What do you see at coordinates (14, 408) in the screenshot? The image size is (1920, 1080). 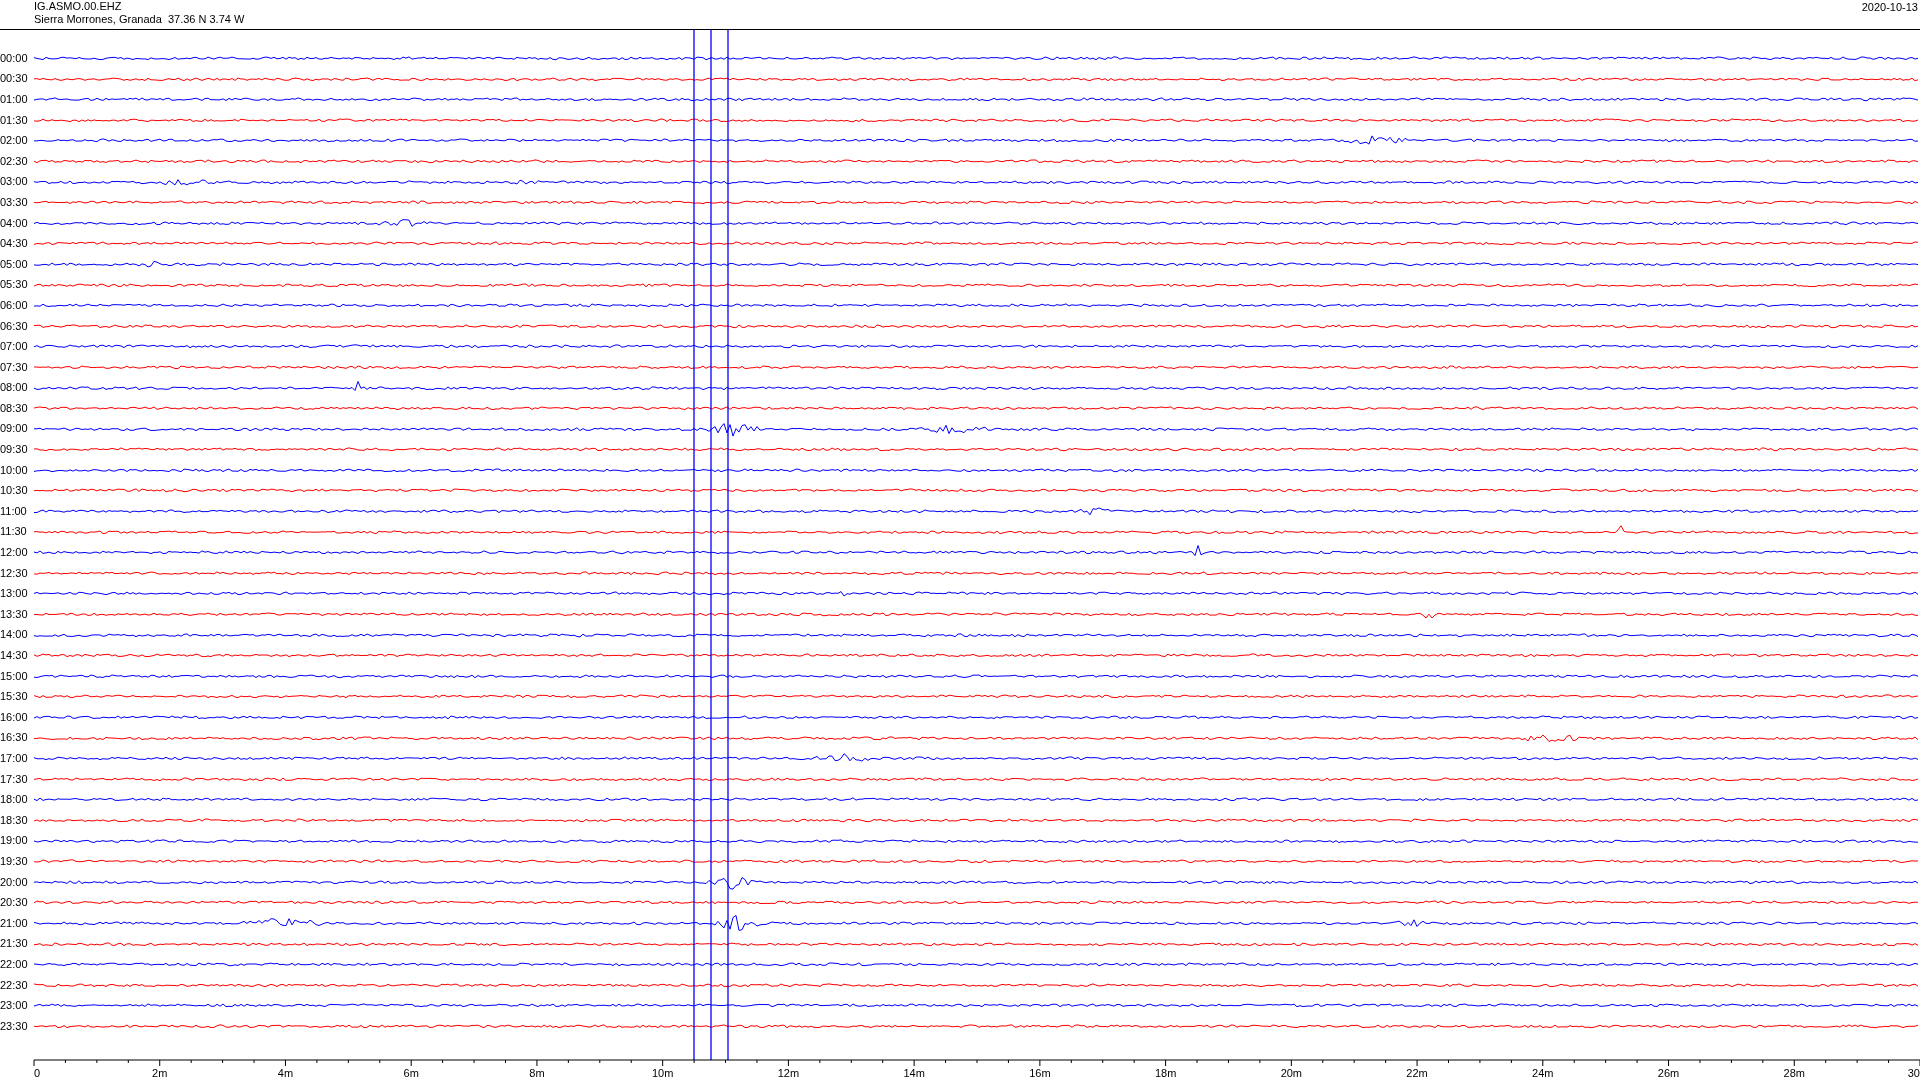 I see `time-label: 08:30` at bounding box center [14, 408].